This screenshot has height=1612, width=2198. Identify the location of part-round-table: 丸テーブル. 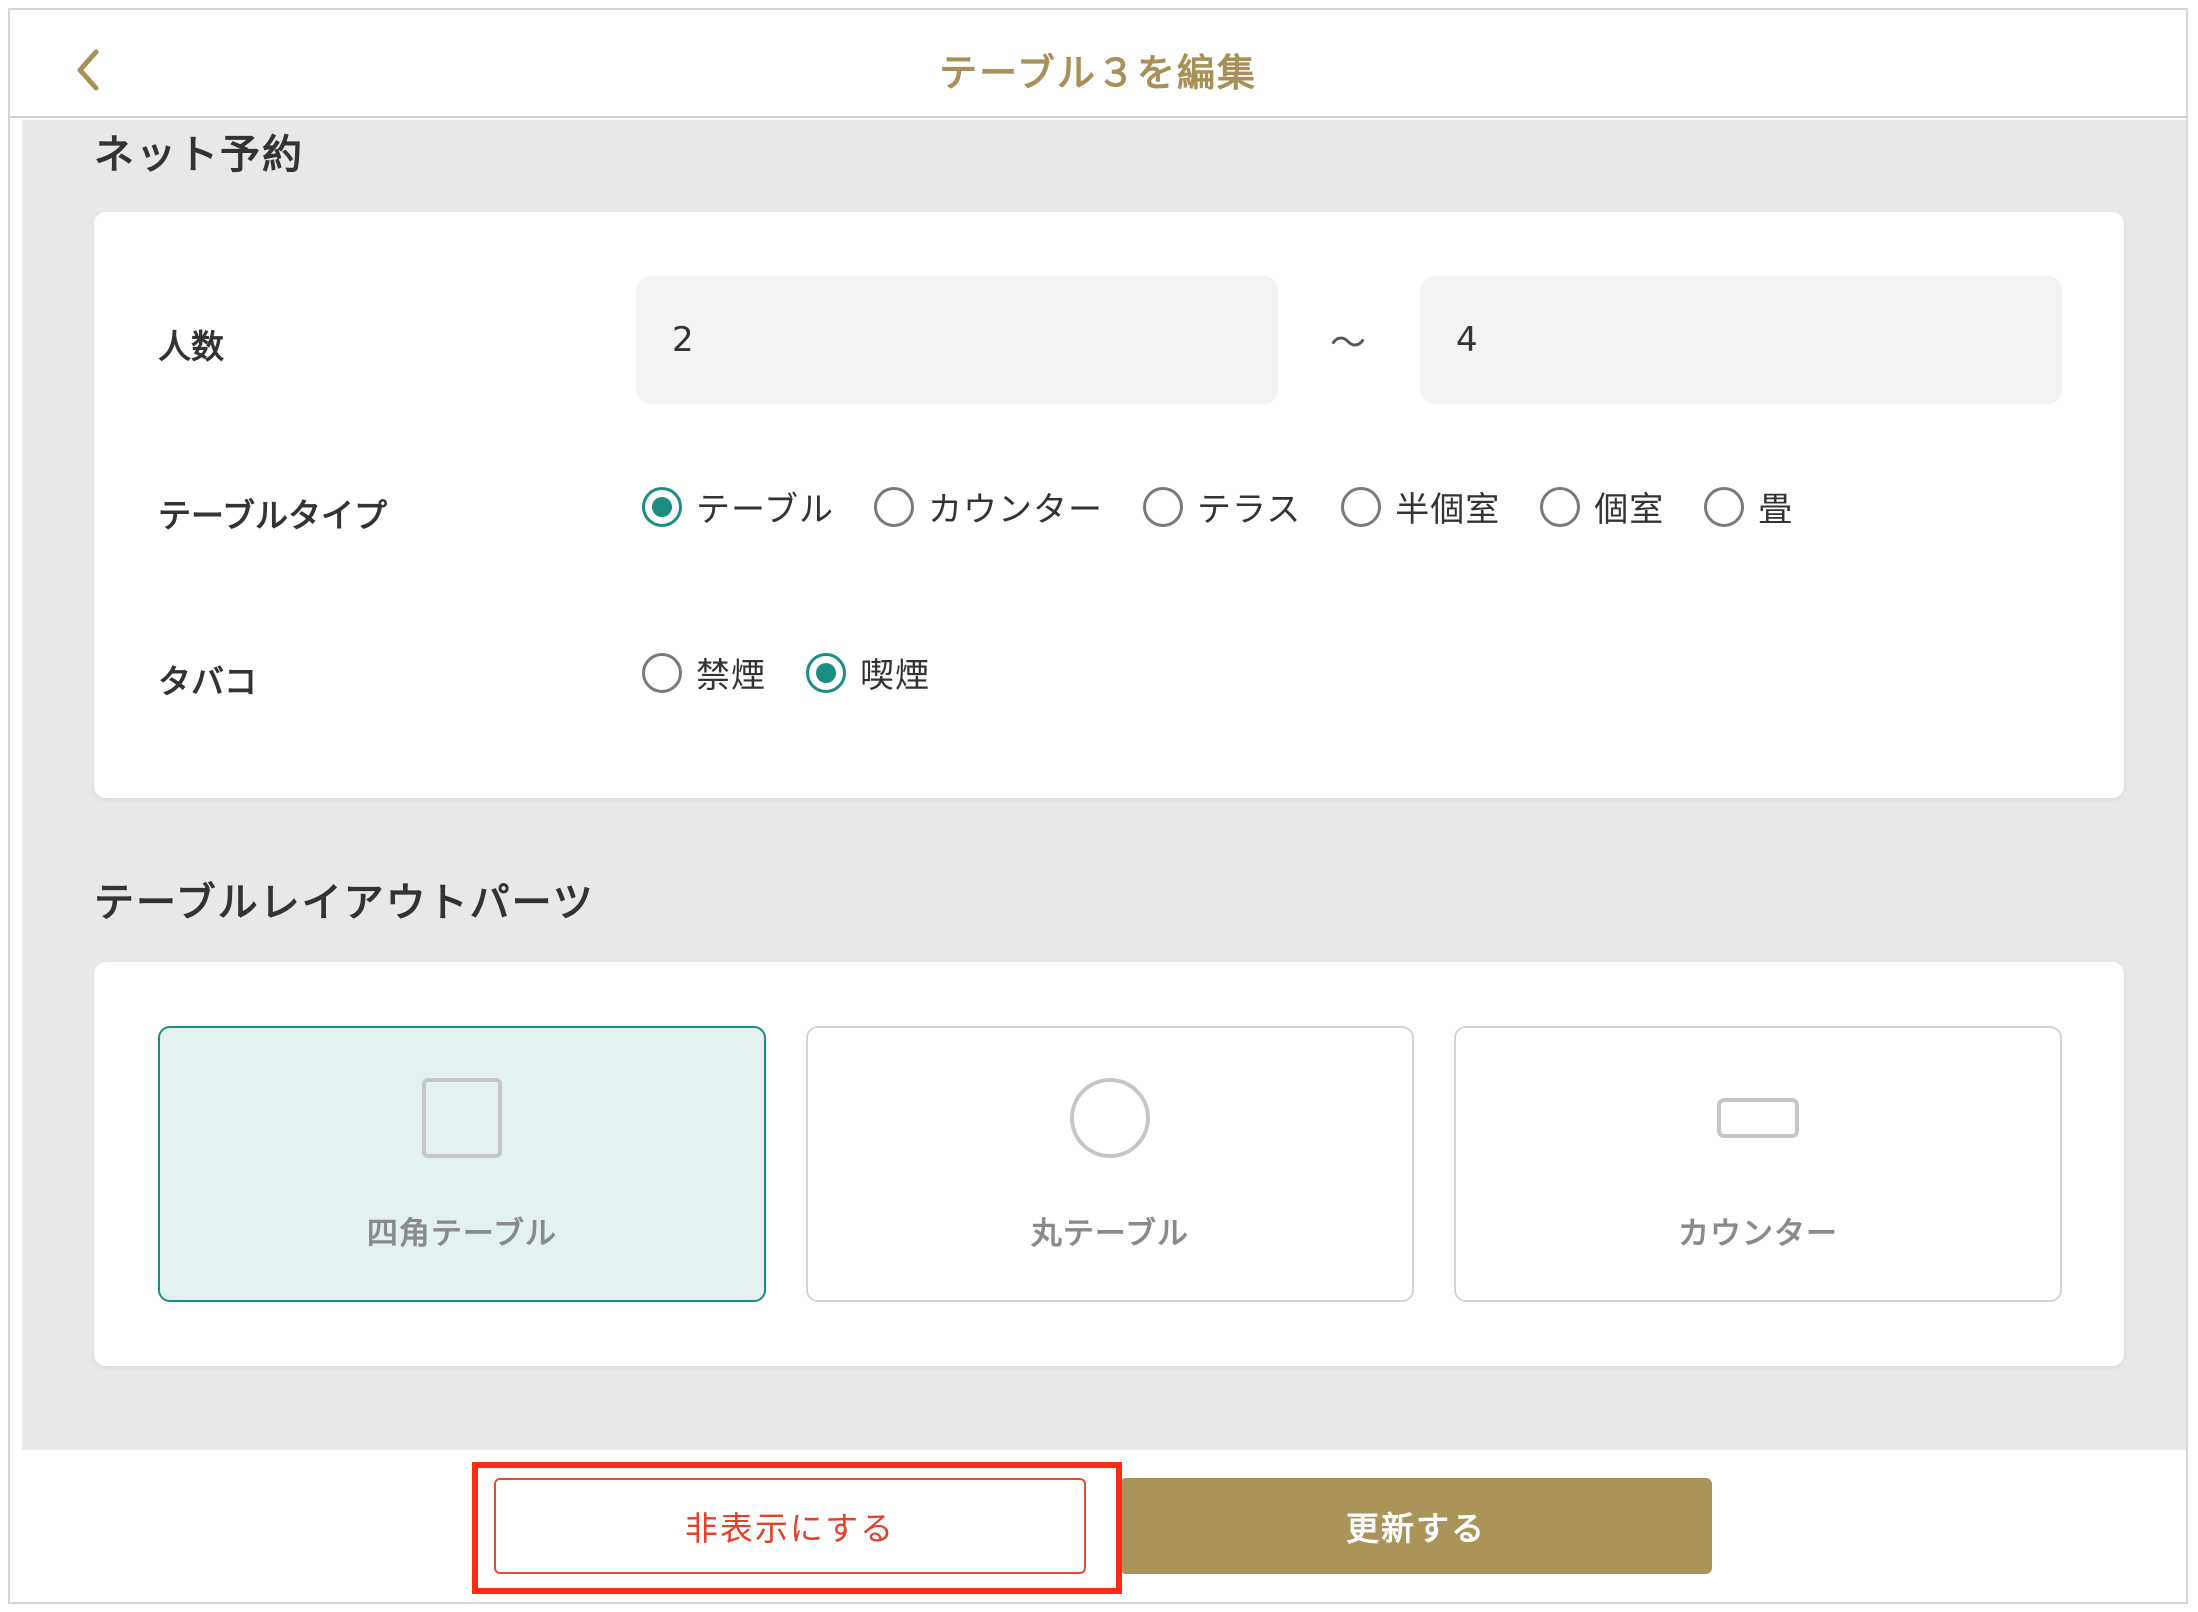
(1110, 1164).